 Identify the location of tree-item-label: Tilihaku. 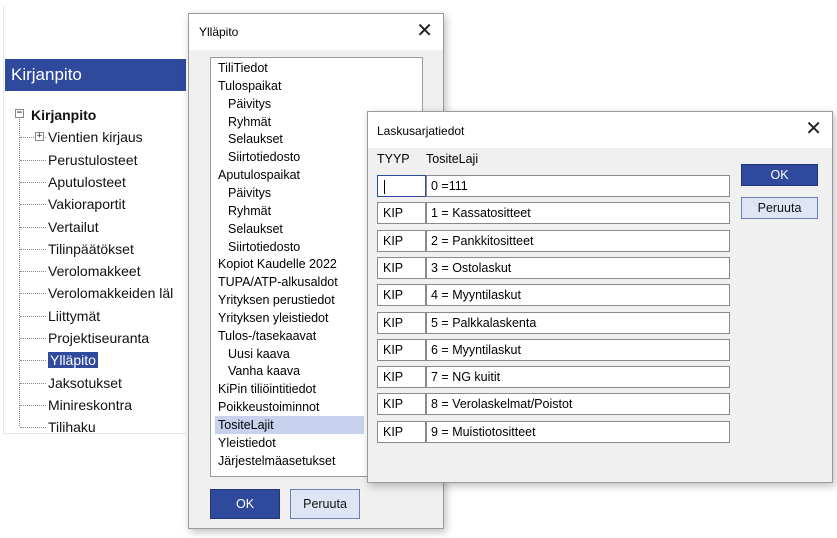
(72, 426).